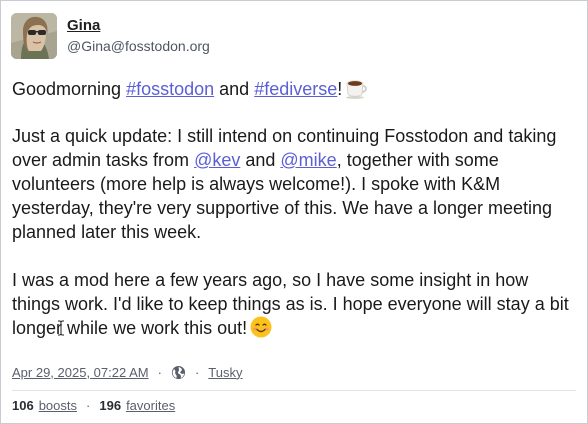 The width and height of the screenshot is (588, 424). Describe the element at coordinates (356, 88) in the screenshot. I see `coffee-emoji-icon` at that location.